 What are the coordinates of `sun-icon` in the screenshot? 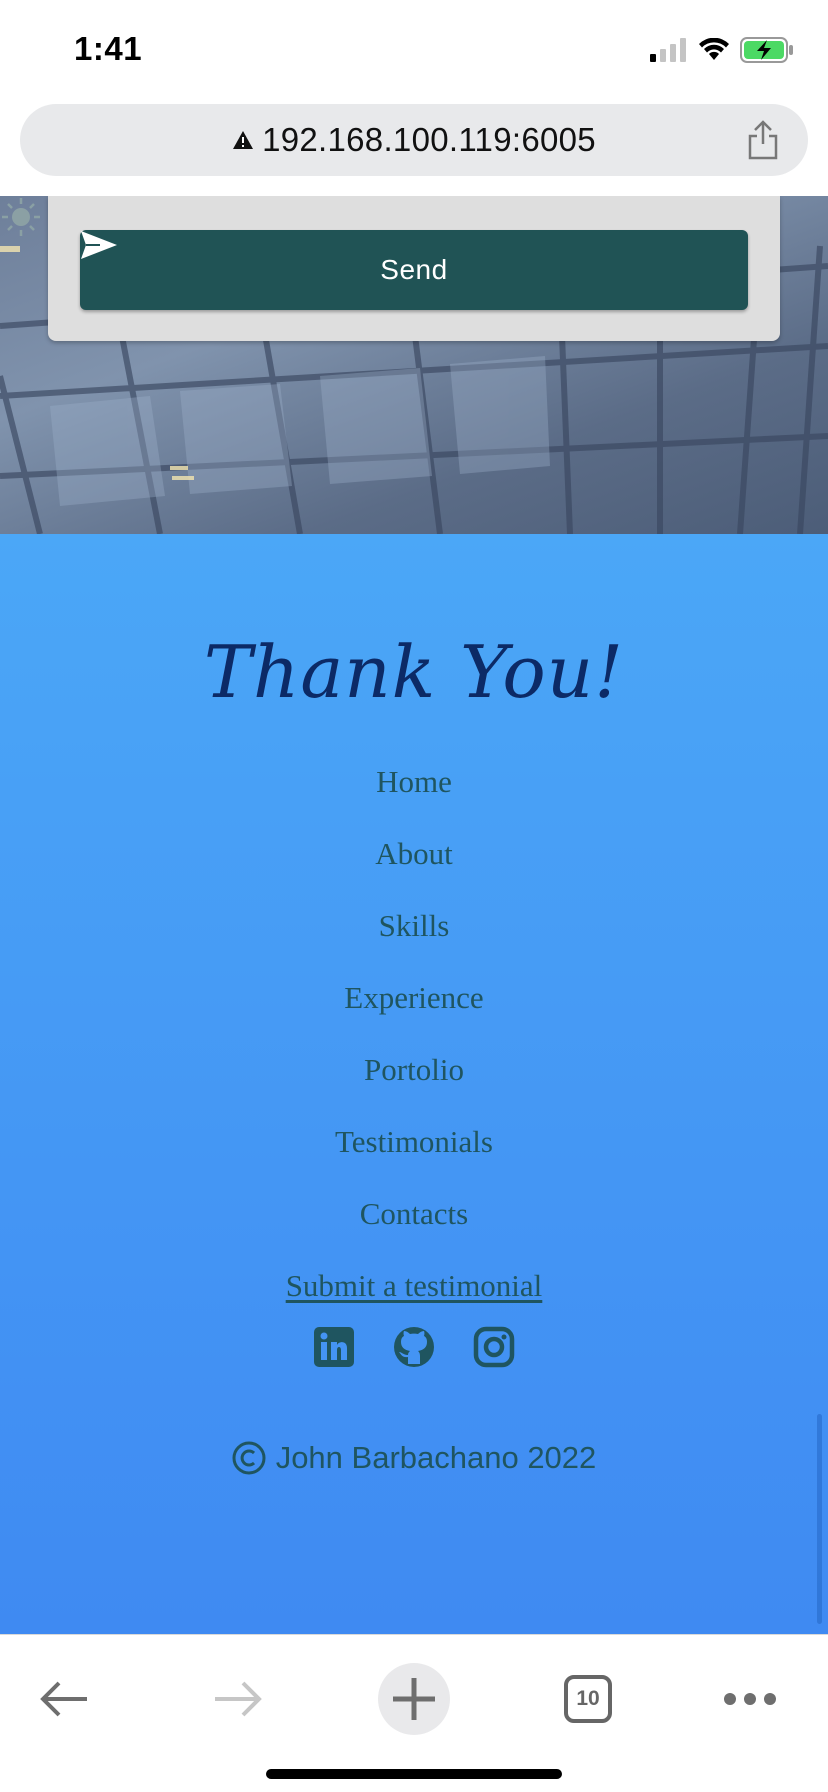 It's located at (21, 217).